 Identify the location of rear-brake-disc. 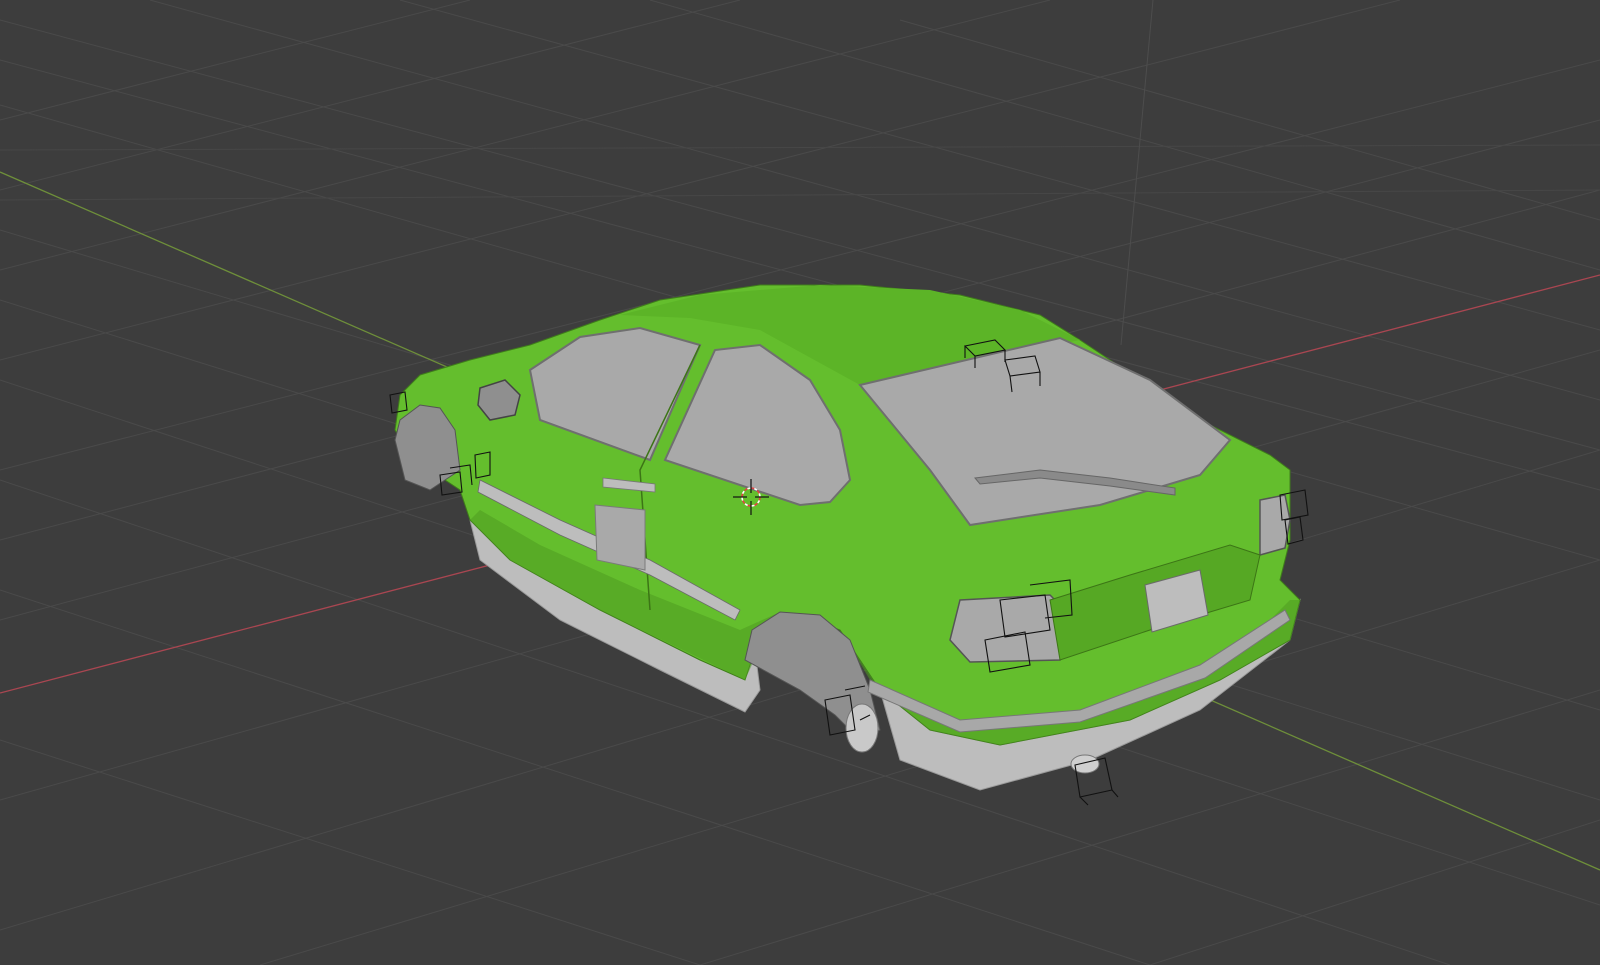
(862, 728).